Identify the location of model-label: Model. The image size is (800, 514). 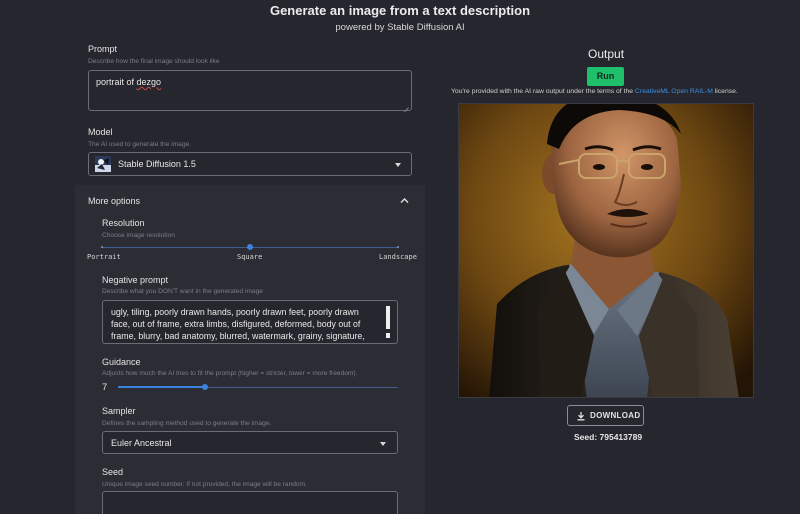
(100, 132).